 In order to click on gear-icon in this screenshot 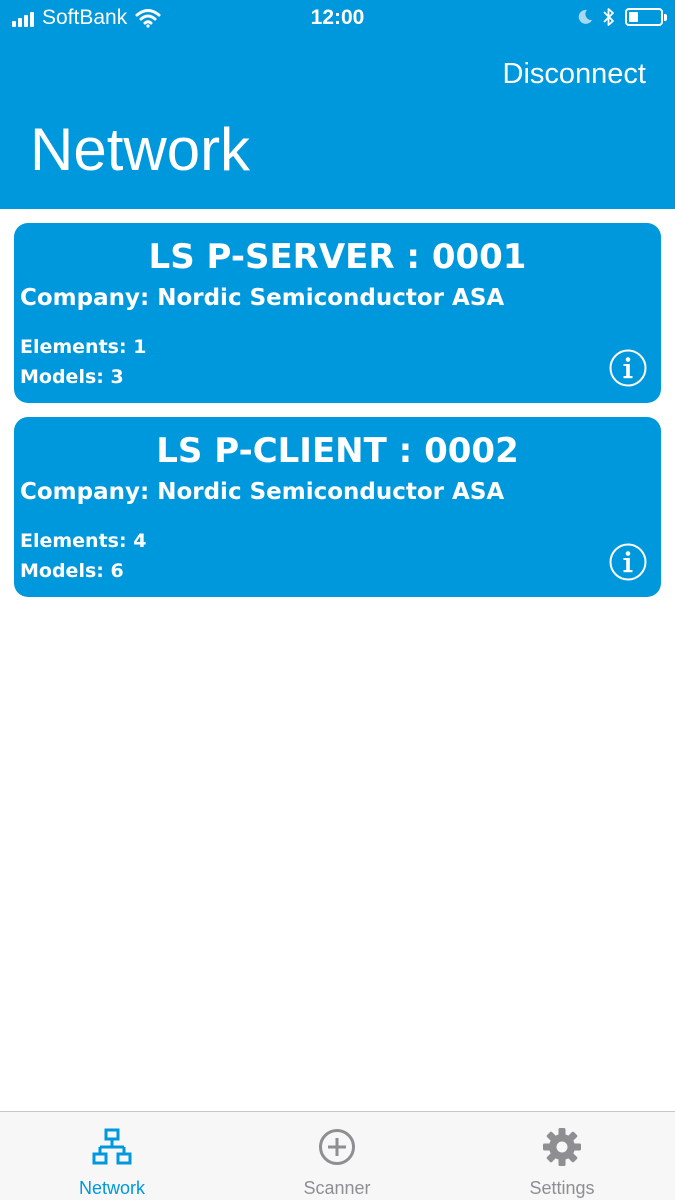, I will do `click(562, 1147)`.